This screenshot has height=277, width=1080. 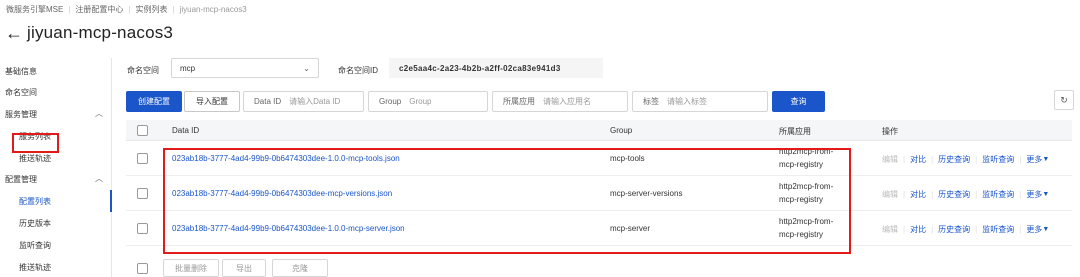 What do you see at coordinates (154, 101) in the screenshot?
I see `create-config-button: 创建配置` at bounding box center [154, 101].